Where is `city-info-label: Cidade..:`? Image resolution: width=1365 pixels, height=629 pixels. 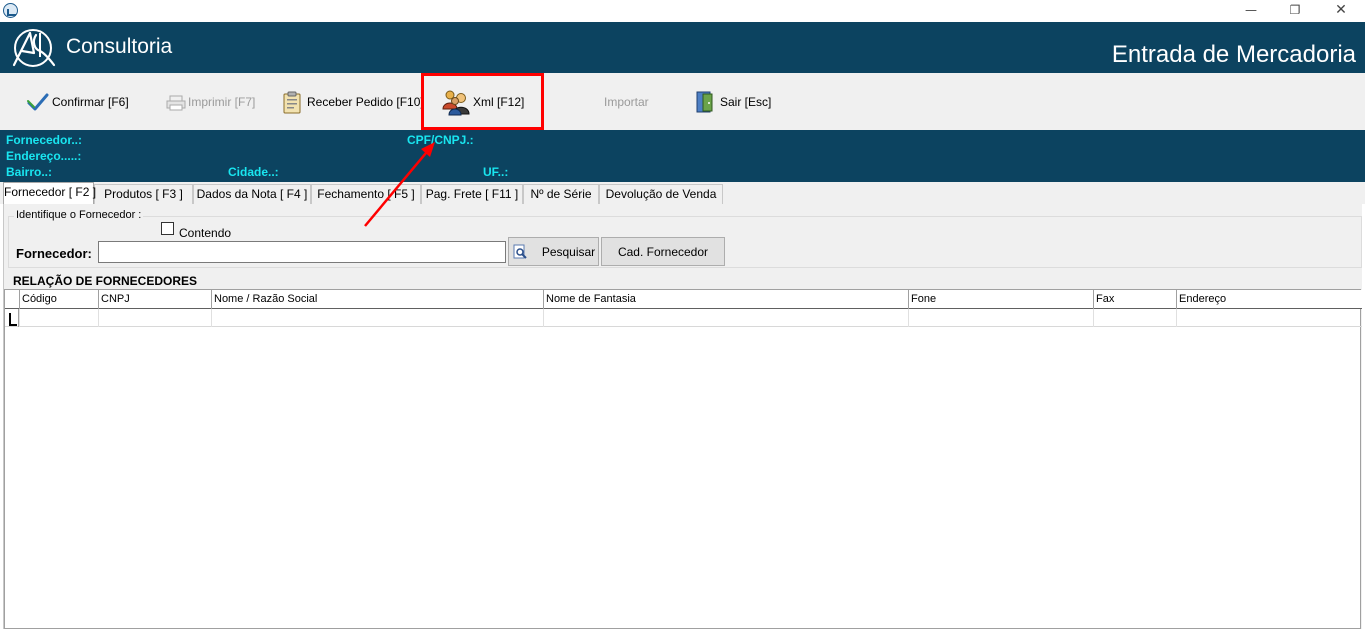 city-info-label: Cidade..: is located at coordinates (253, 172).